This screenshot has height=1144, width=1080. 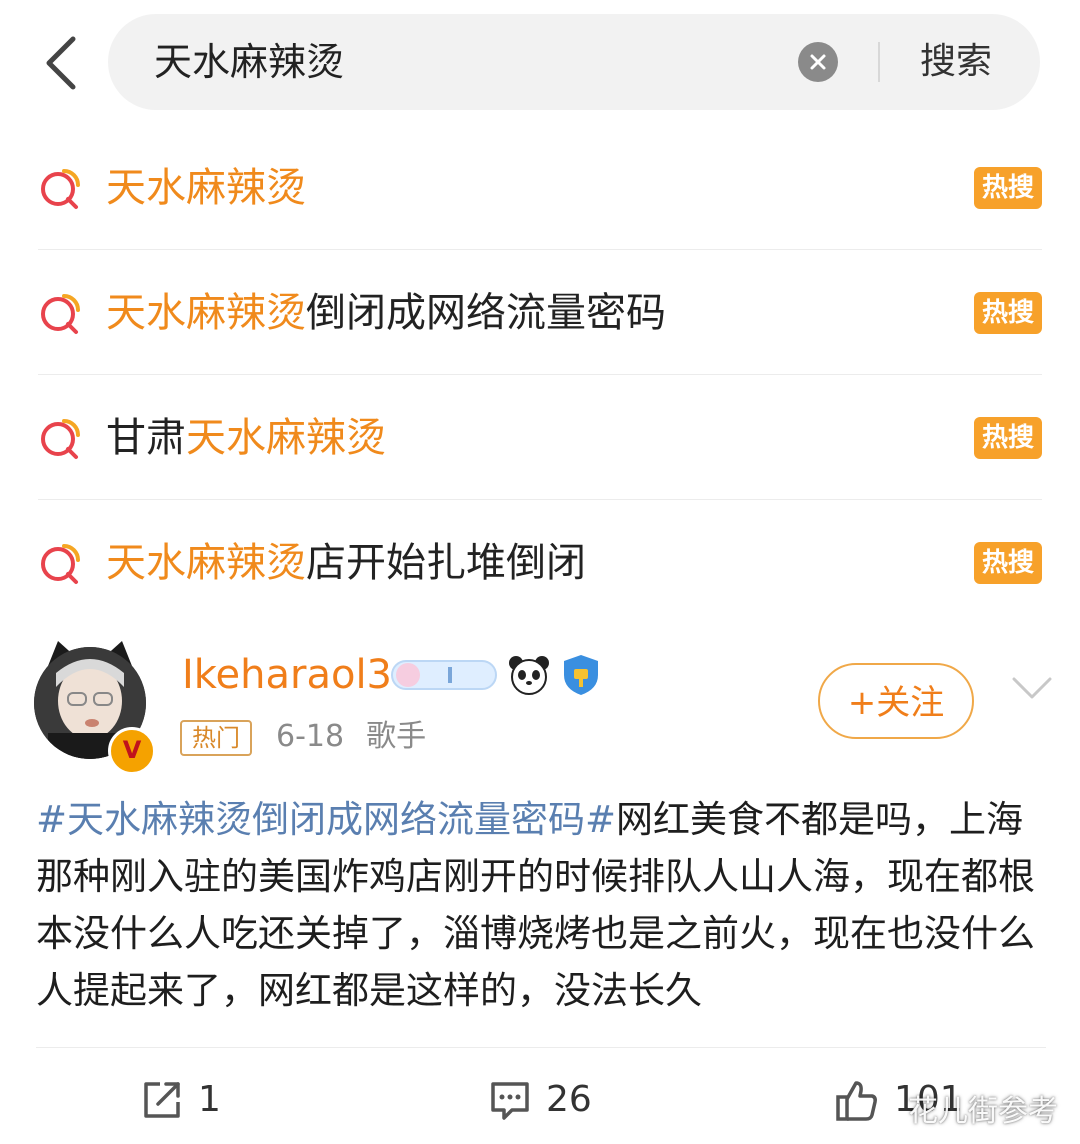 What do you see at coordinates (216, 738) in the screenshot?
I see `hot-tag: 热门` at bounding box center [216, 738].